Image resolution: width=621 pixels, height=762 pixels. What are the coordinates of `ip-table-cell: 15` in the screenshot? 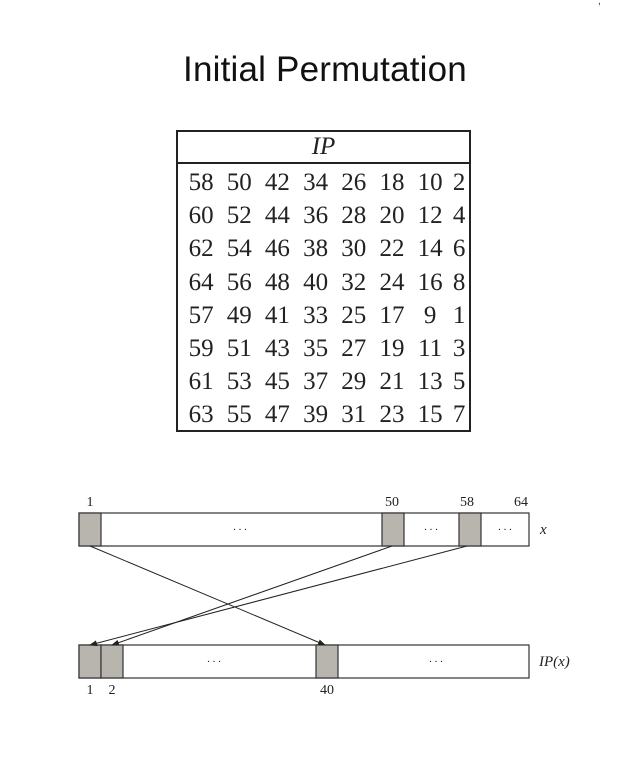 It's located at (430, 415).